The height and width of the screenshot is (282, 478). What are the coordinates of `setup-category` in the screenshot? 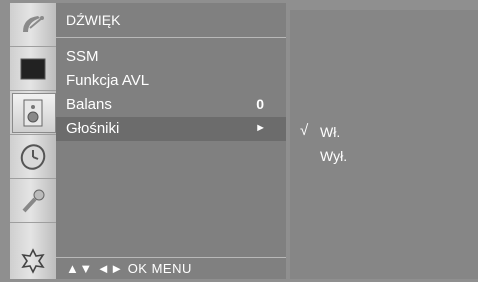 It's located at (33, 25).